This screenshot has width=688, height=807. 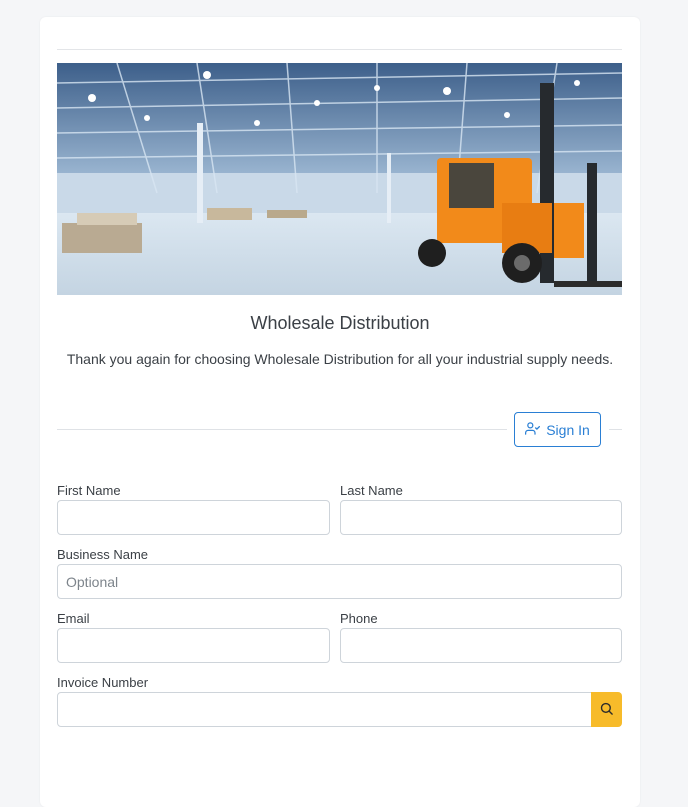 I want to click on invoice-number-input, so click(x=324, y=709).